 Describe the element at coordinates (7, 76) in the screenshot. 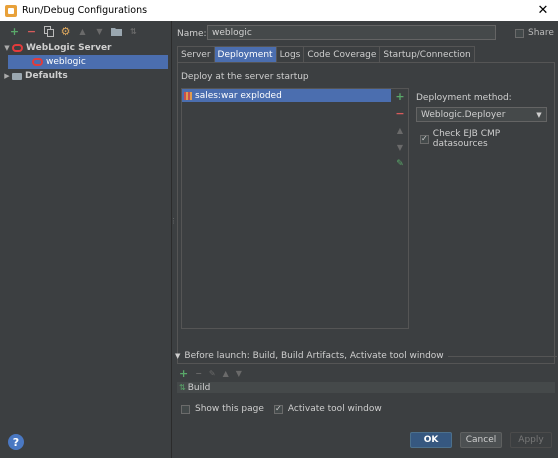

I see `collapse-arrow-icon: ▶` at that location.